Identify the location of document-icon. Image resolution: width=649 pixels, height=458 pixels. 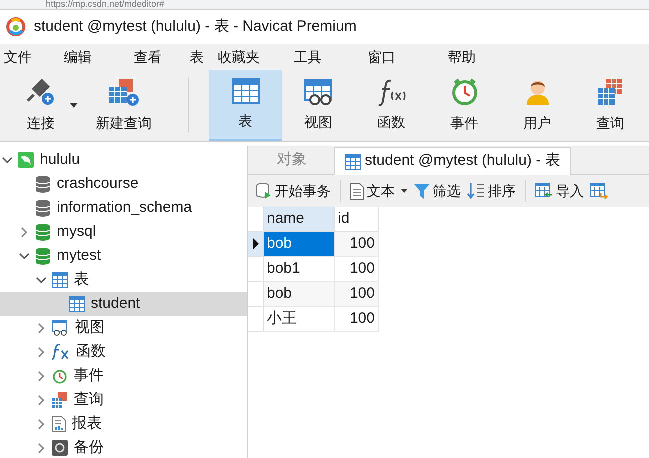
(357, 191).